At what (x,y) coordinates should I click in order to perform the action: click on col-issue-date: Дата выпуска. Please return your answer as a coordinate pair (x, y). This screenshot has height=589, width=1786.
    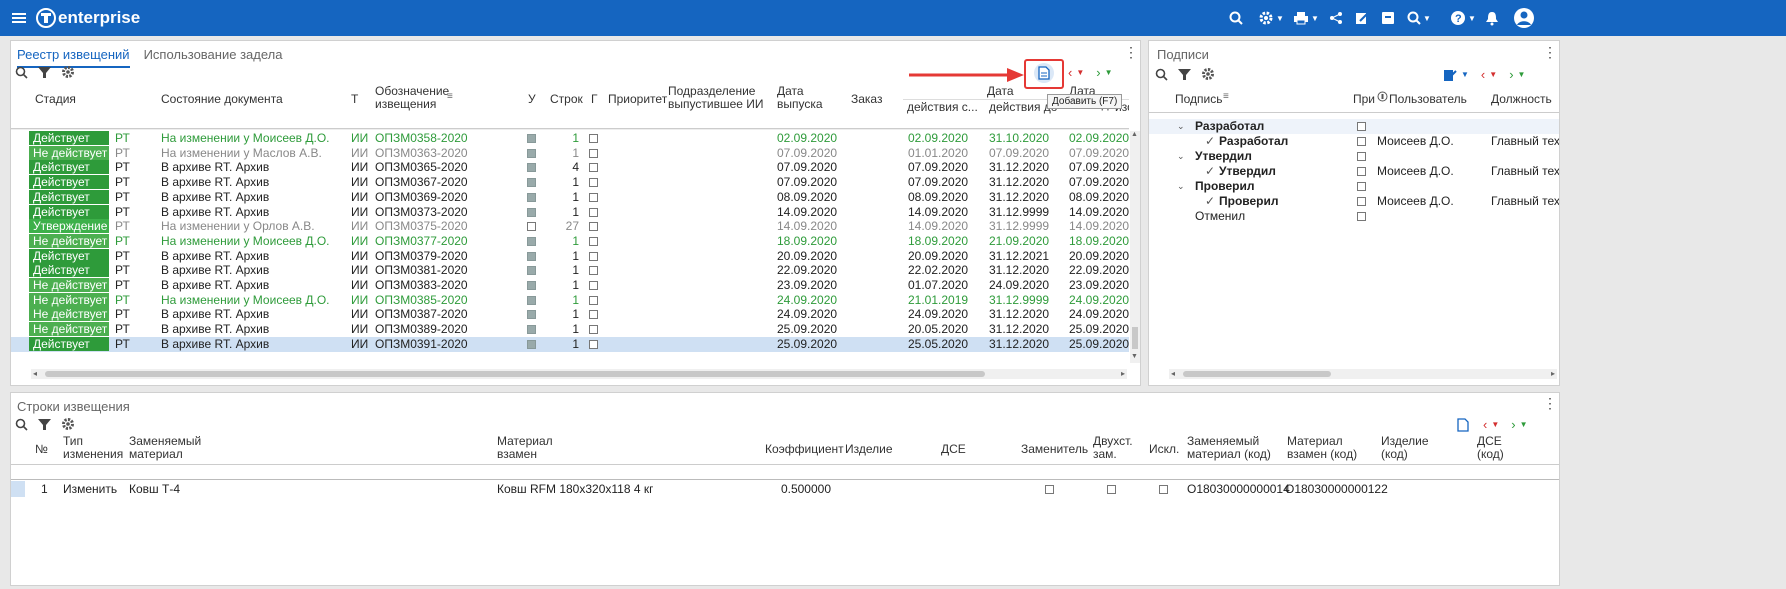
    Looking at the image, I should click on (807, 98).